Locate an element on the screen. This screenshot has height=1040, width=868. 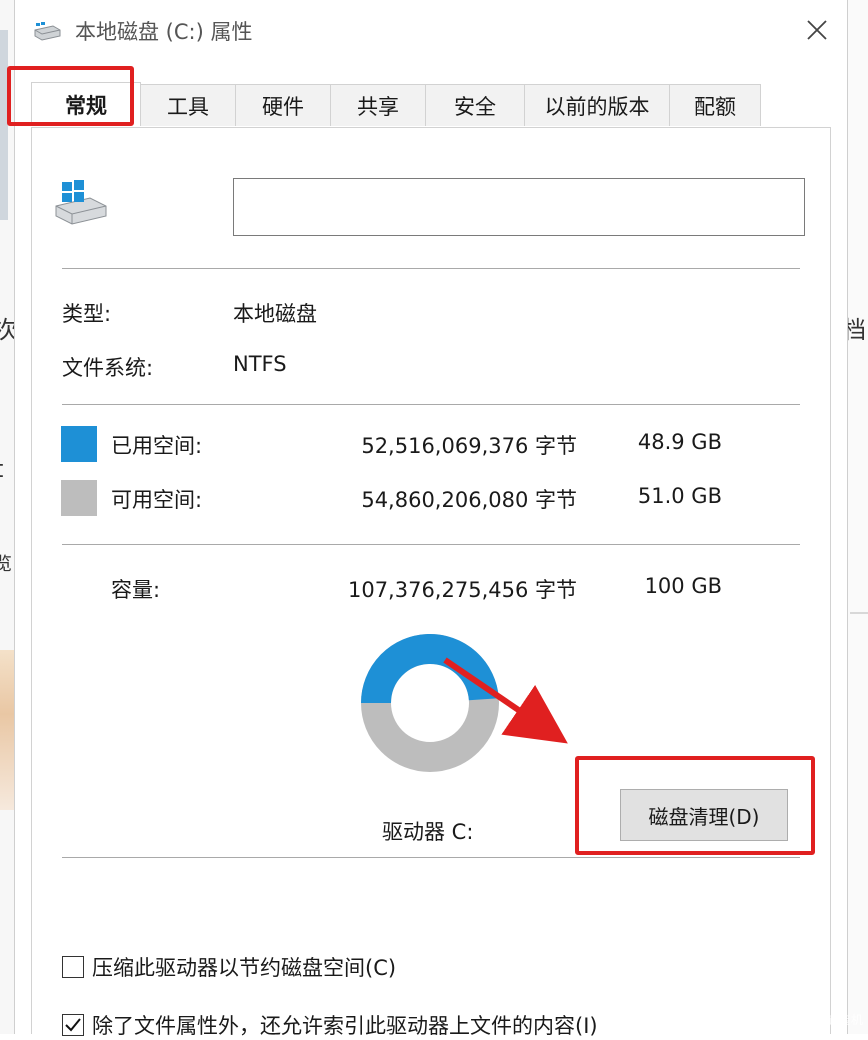
tab-strip: 常规 工具 硬件 共享 安全 以前的版本 配额 is located at coordinates (396, 105).